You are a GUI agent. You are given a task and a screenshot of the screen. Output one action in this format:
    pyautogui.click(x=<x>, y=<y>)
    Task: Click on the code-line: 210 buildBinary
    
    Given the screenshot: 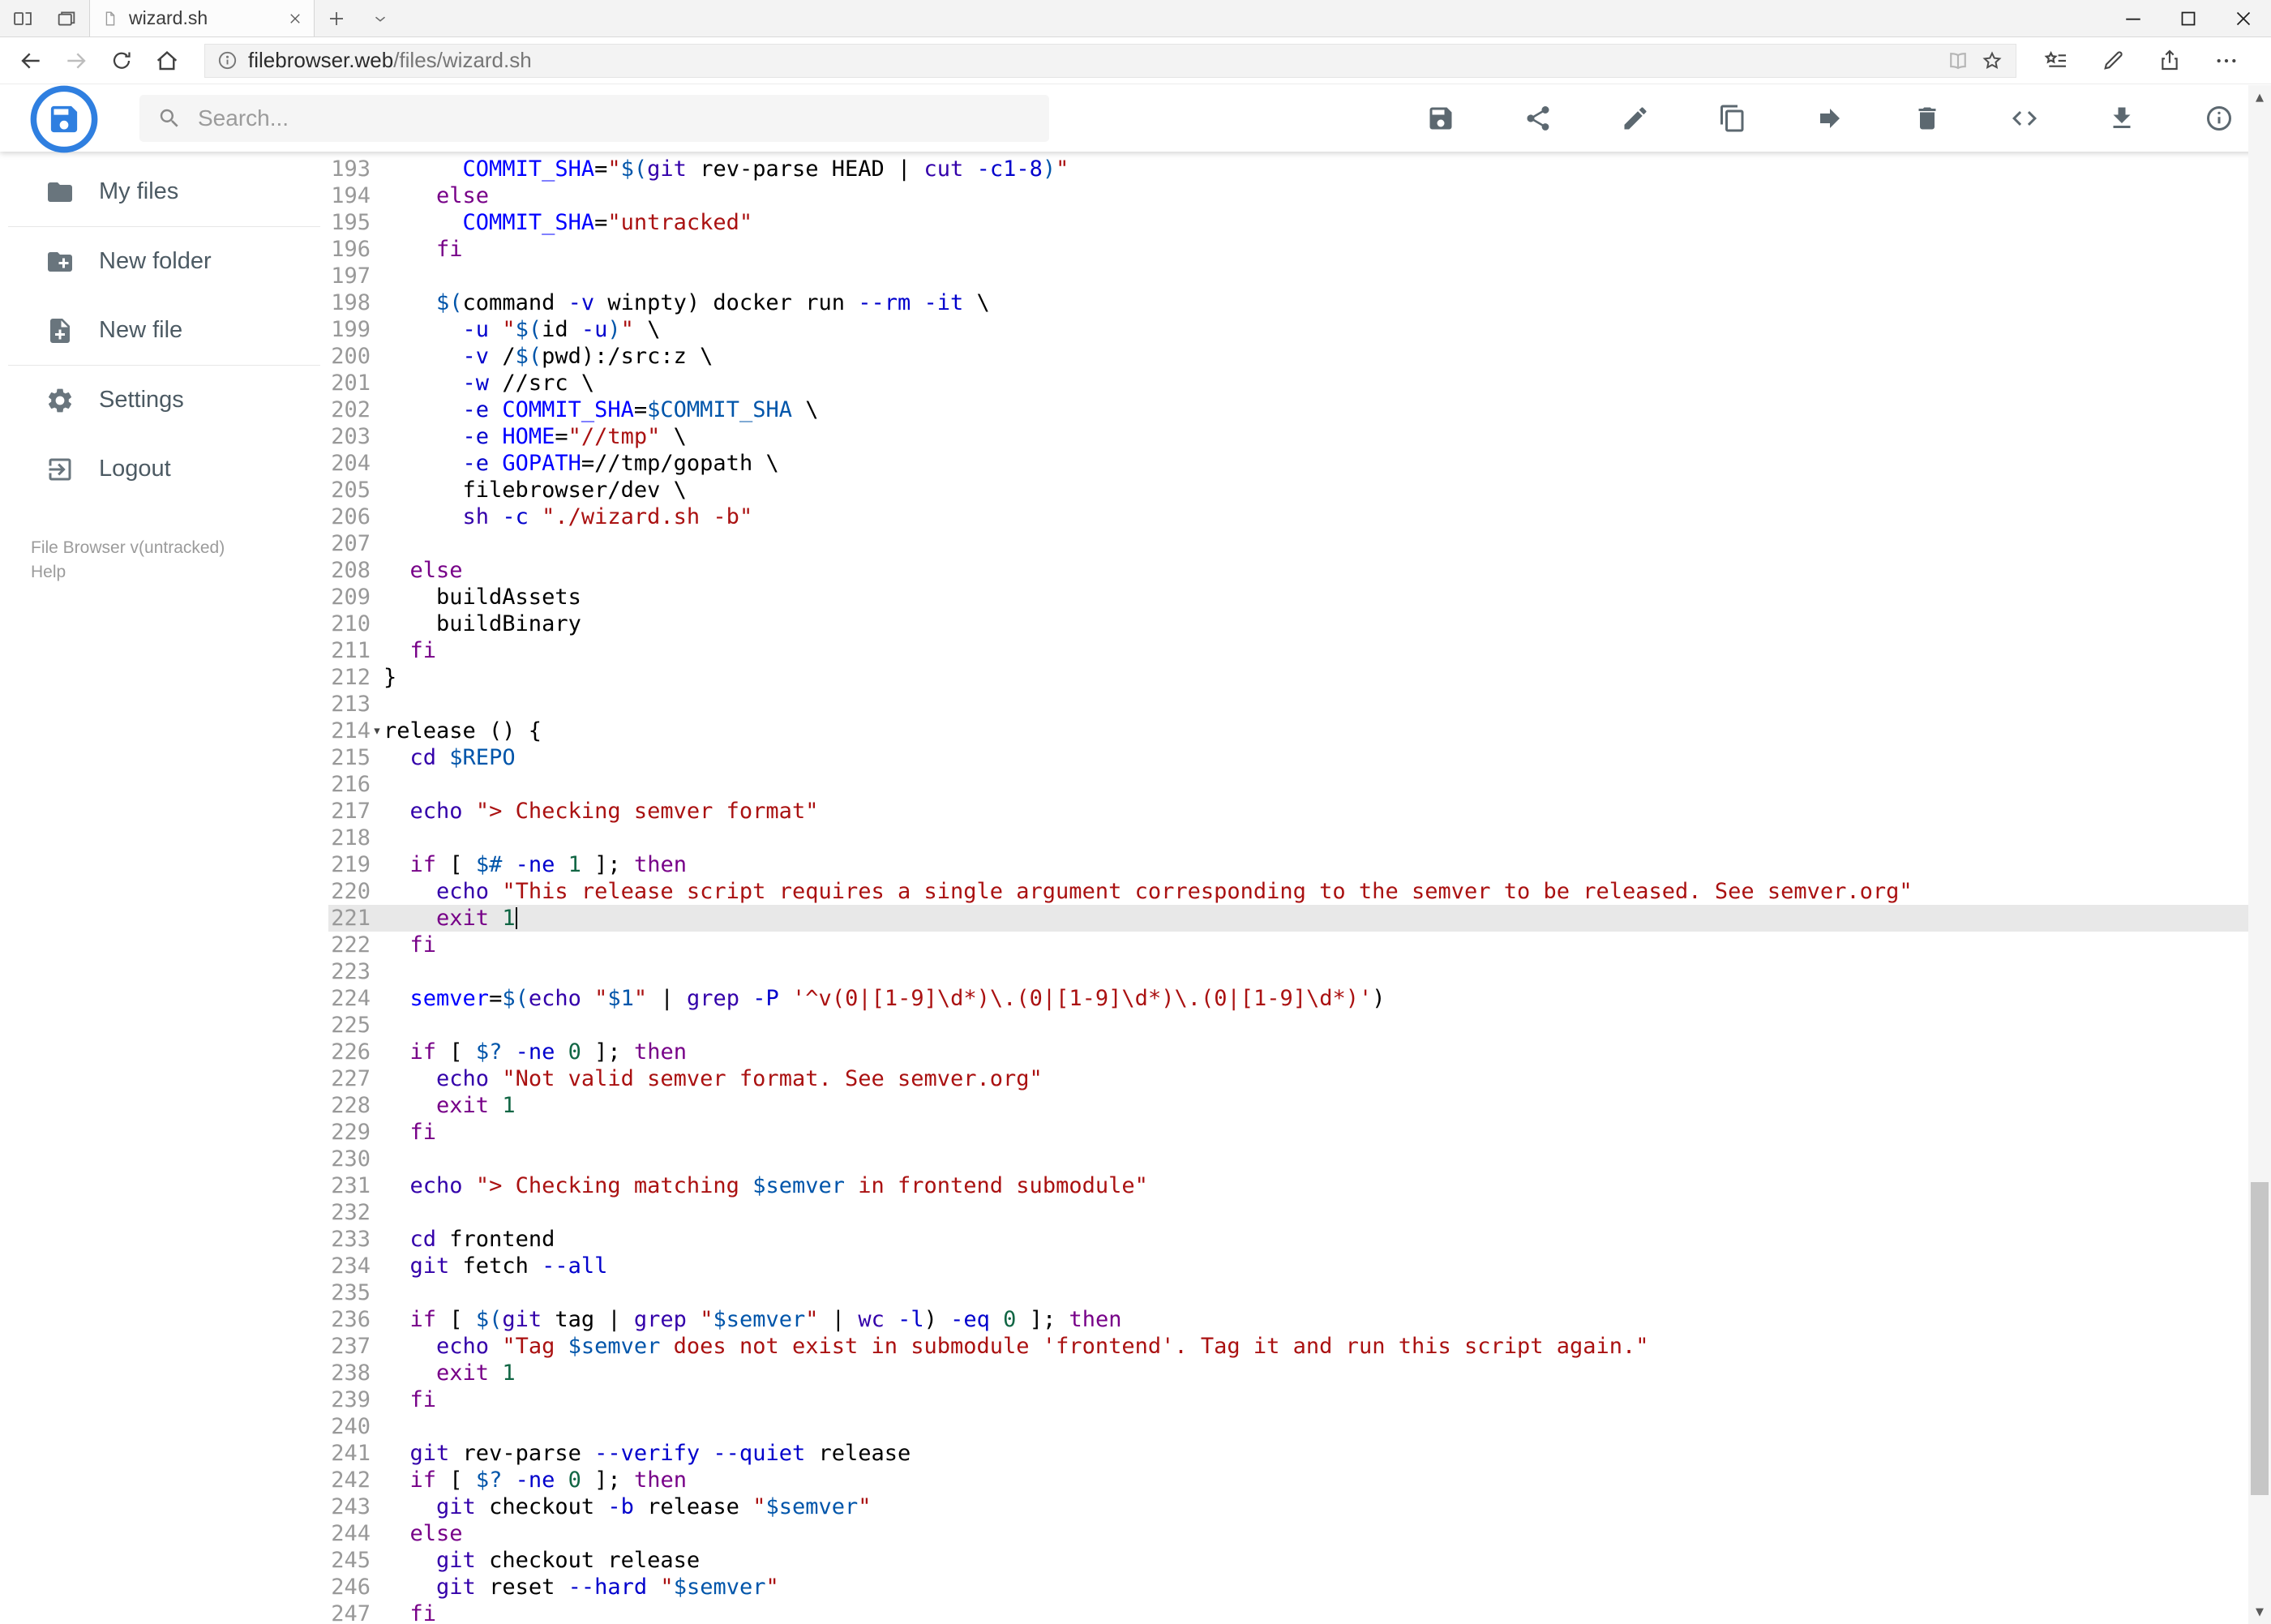 What is the action you would take?
    pyautogui.click(x=1300, y=624)
    